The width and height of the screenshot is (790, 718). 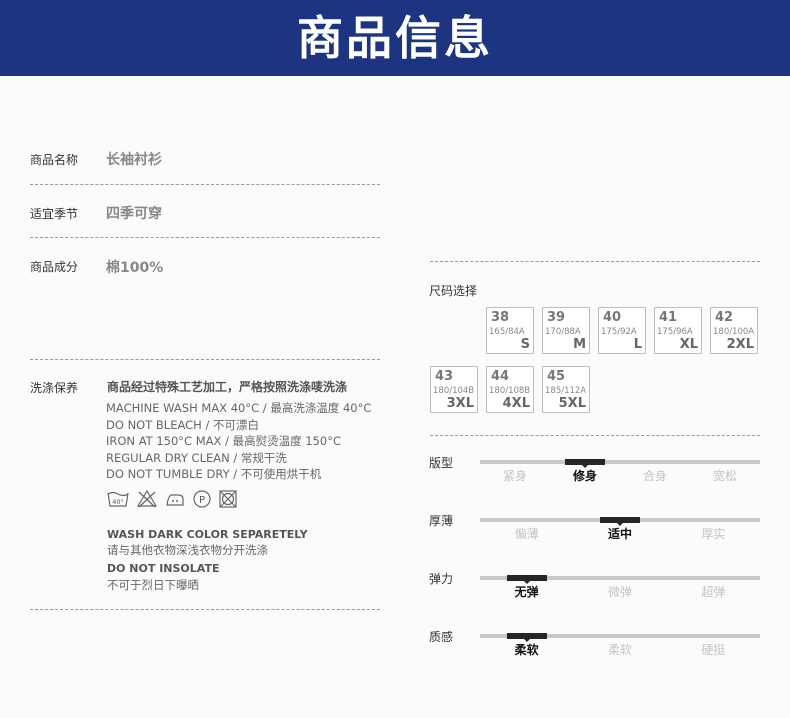 I want to click on iron-icon, so click(x=175, y=500).